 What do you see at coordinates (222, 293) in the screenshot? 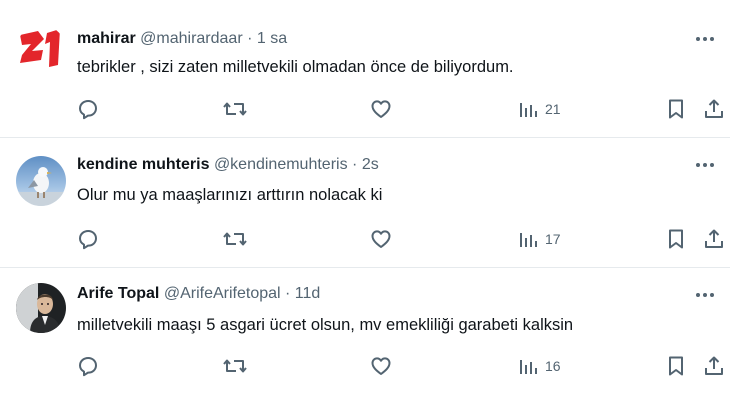
I see `user-handle: @ArifeArifetopal` at bounding box center [222, 293].